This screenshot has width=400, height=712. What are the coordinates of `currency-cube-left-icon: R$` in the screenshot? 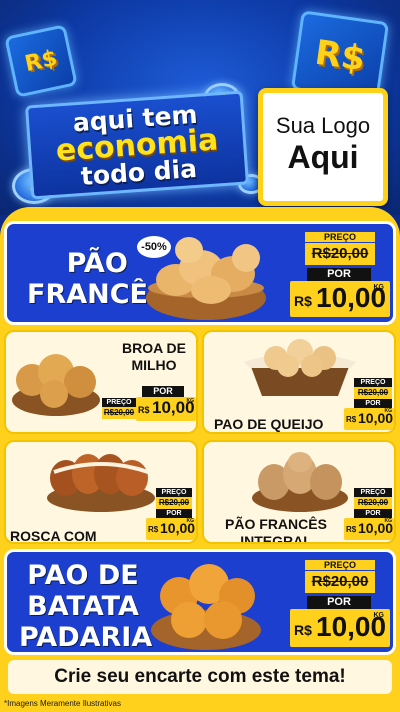 It's located at (41, 61).